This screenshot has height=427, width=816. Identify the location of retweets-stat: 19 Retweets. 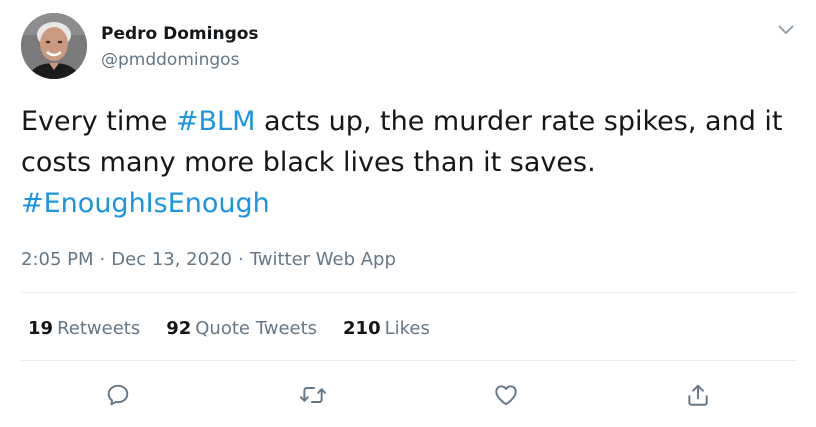
(84, 329).